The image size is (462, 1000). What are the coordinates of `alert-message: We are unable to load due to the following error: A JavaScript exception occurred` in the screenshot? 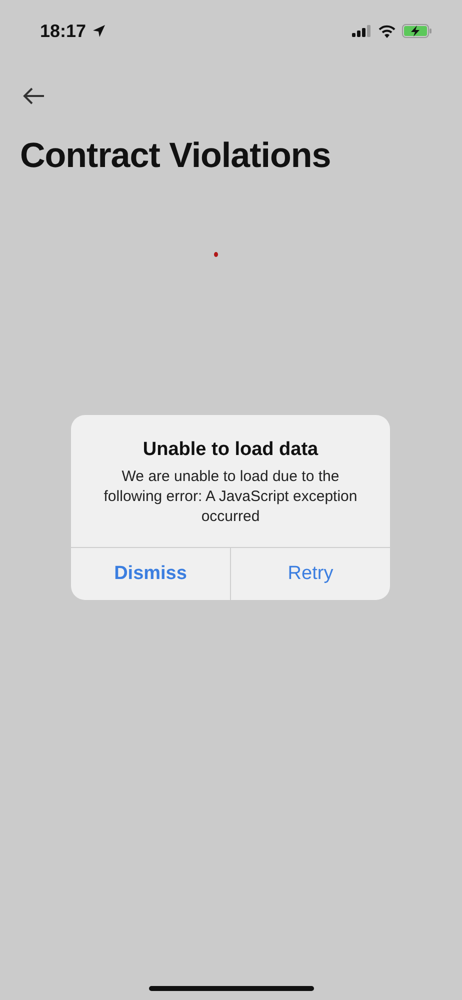 It's located at (230, 497).